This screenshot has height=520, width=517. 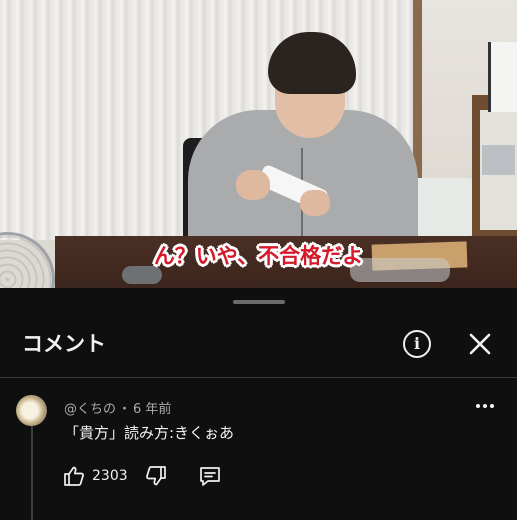 I want to click on shelf-items, so click(x=498, y=160).